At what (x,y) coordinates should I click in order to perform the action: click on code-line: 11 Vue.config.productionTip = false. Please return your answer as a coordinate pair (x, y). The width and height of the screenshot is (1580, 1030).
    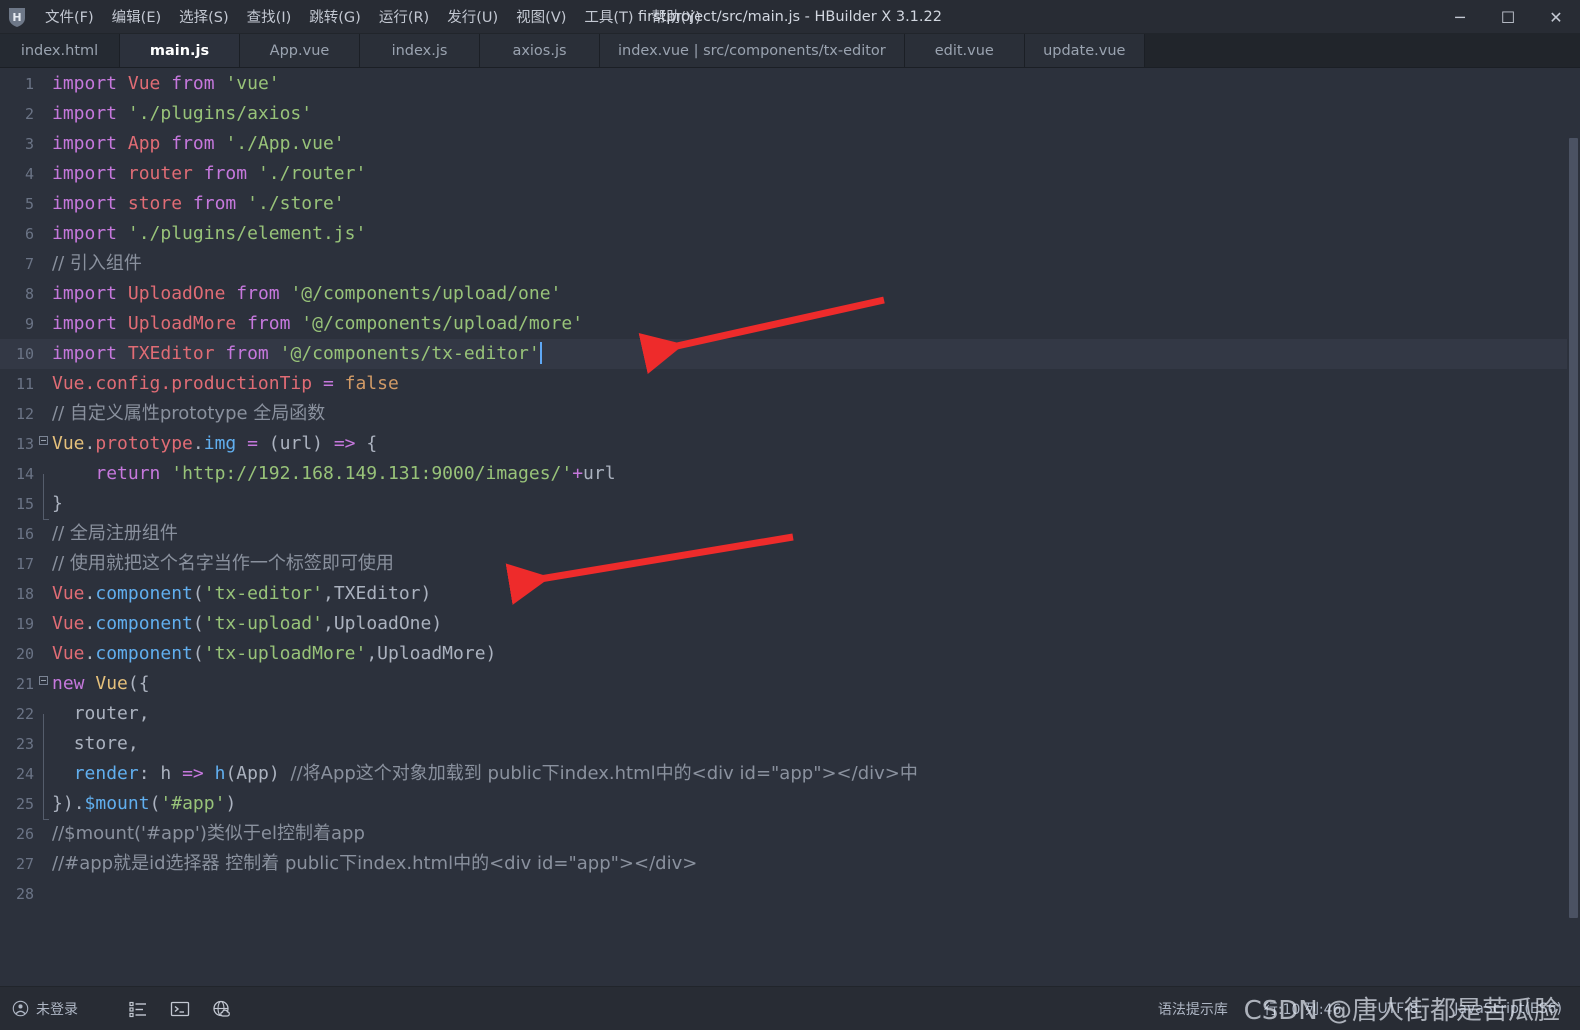
    Looking at the image, I should click on (790, 384).